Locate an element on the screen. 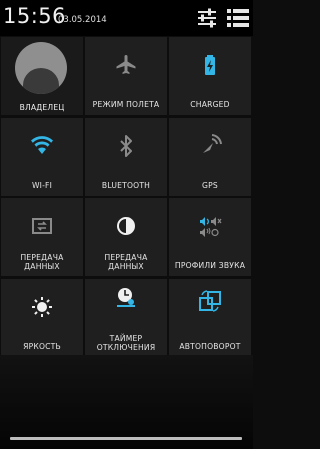 Image resolution: width=320 pixels, height=449 pixels. gps-tile: GPS is located at coordinates (210, 157).